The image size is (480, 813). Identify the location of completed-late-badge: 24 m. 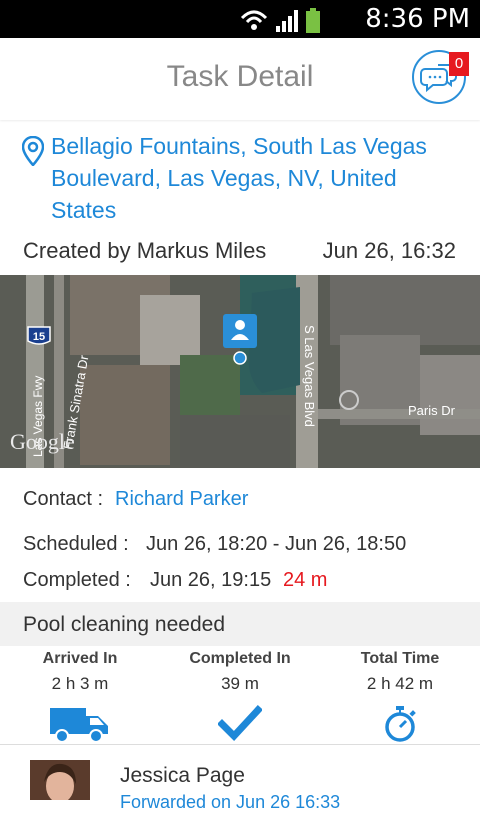
(305, 580).